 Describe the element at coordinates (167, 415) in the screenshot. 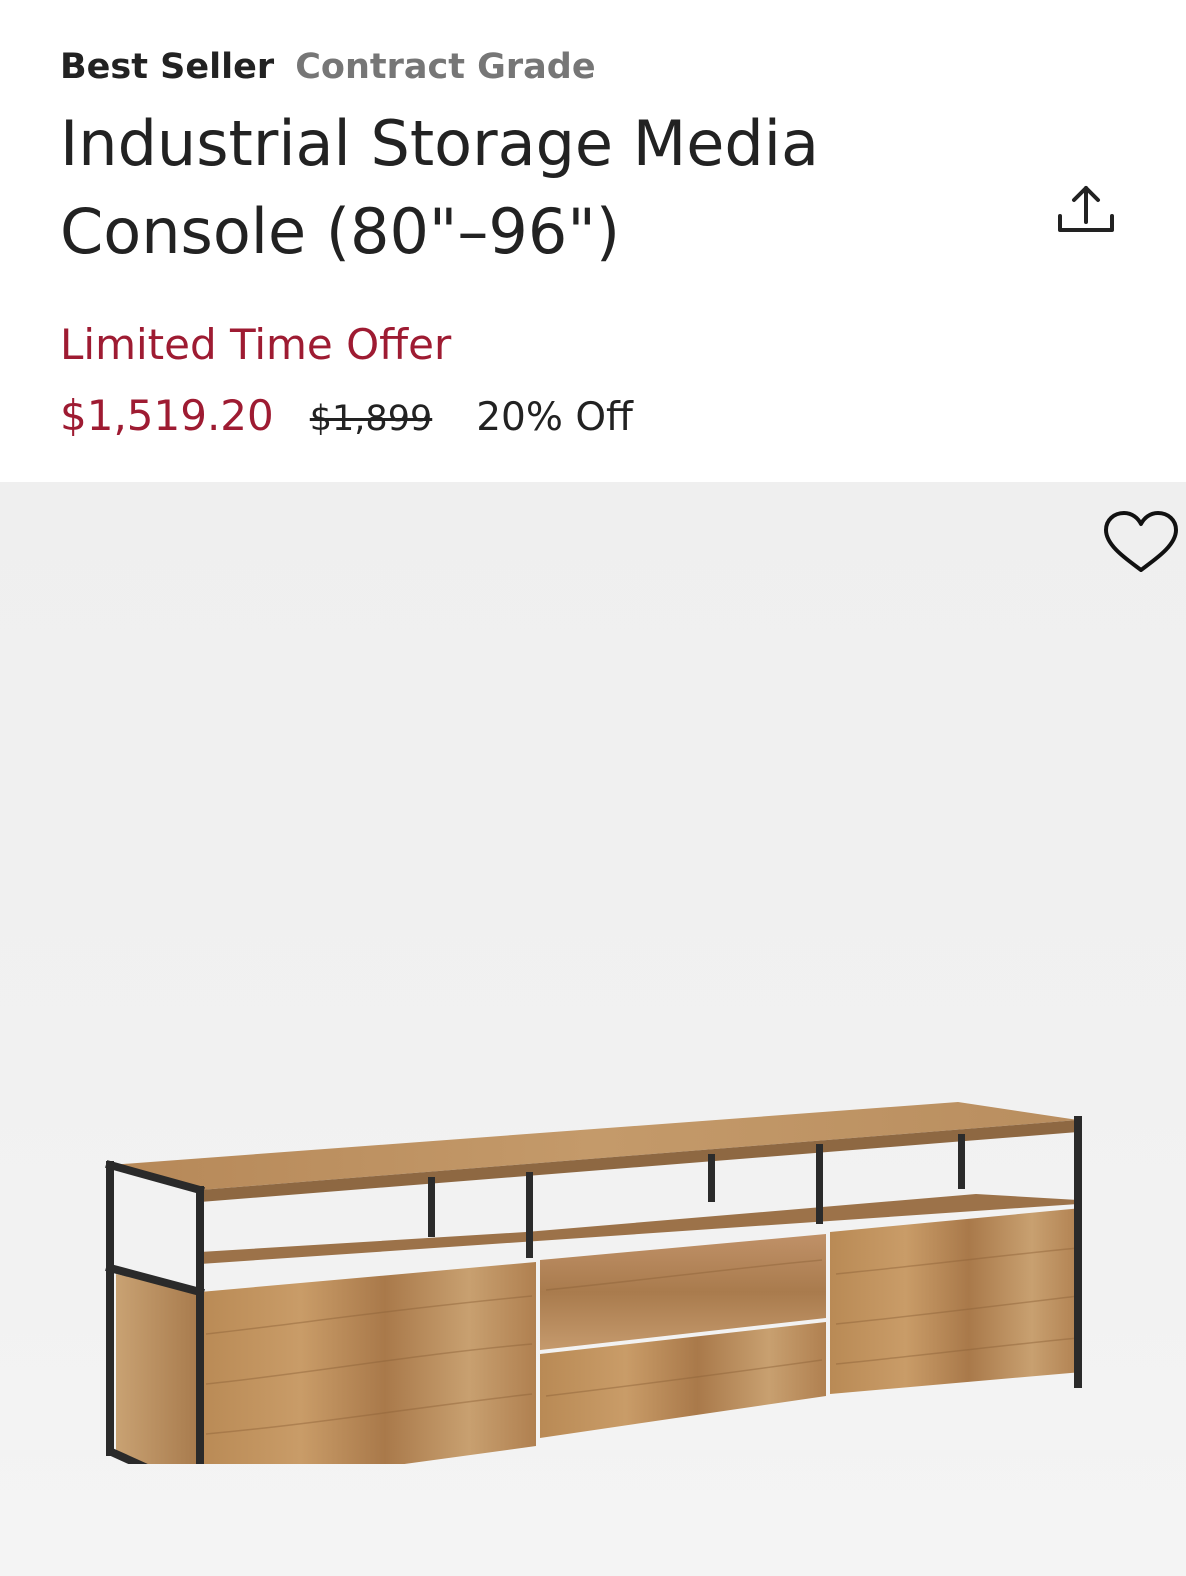

I see `sale-price: $1,519.20` at that location.